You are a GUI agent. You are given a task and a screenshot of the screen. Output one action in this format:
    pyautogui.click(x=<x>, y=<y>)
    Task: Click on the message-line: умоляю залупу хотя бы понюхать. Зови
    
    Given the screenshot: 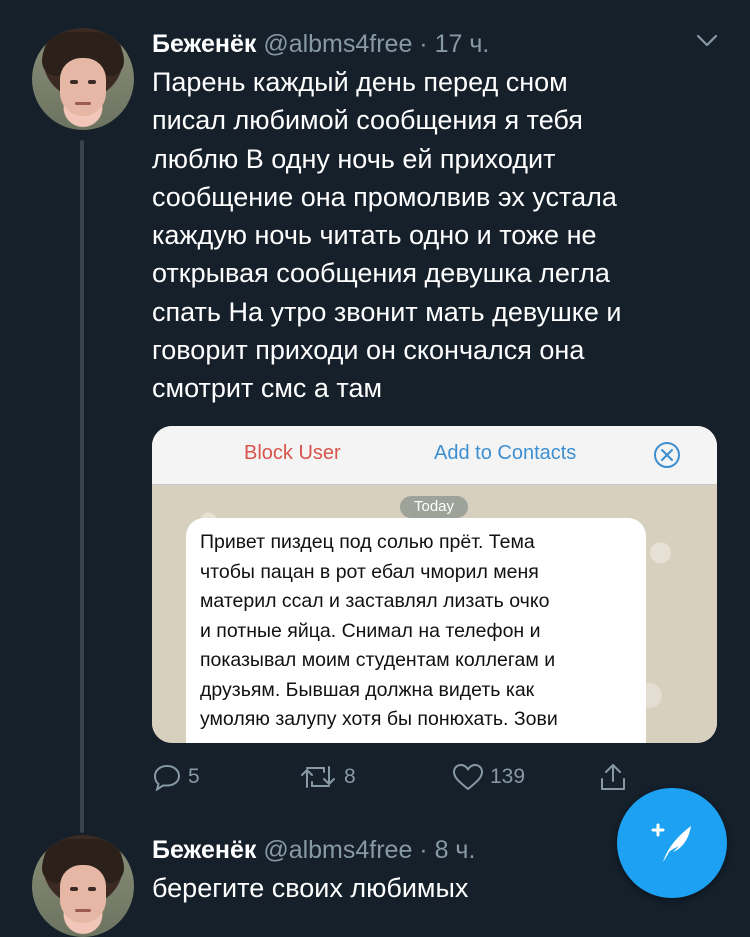 What is the action you would take?
    pyautogui.click(x=379, y=719)
    